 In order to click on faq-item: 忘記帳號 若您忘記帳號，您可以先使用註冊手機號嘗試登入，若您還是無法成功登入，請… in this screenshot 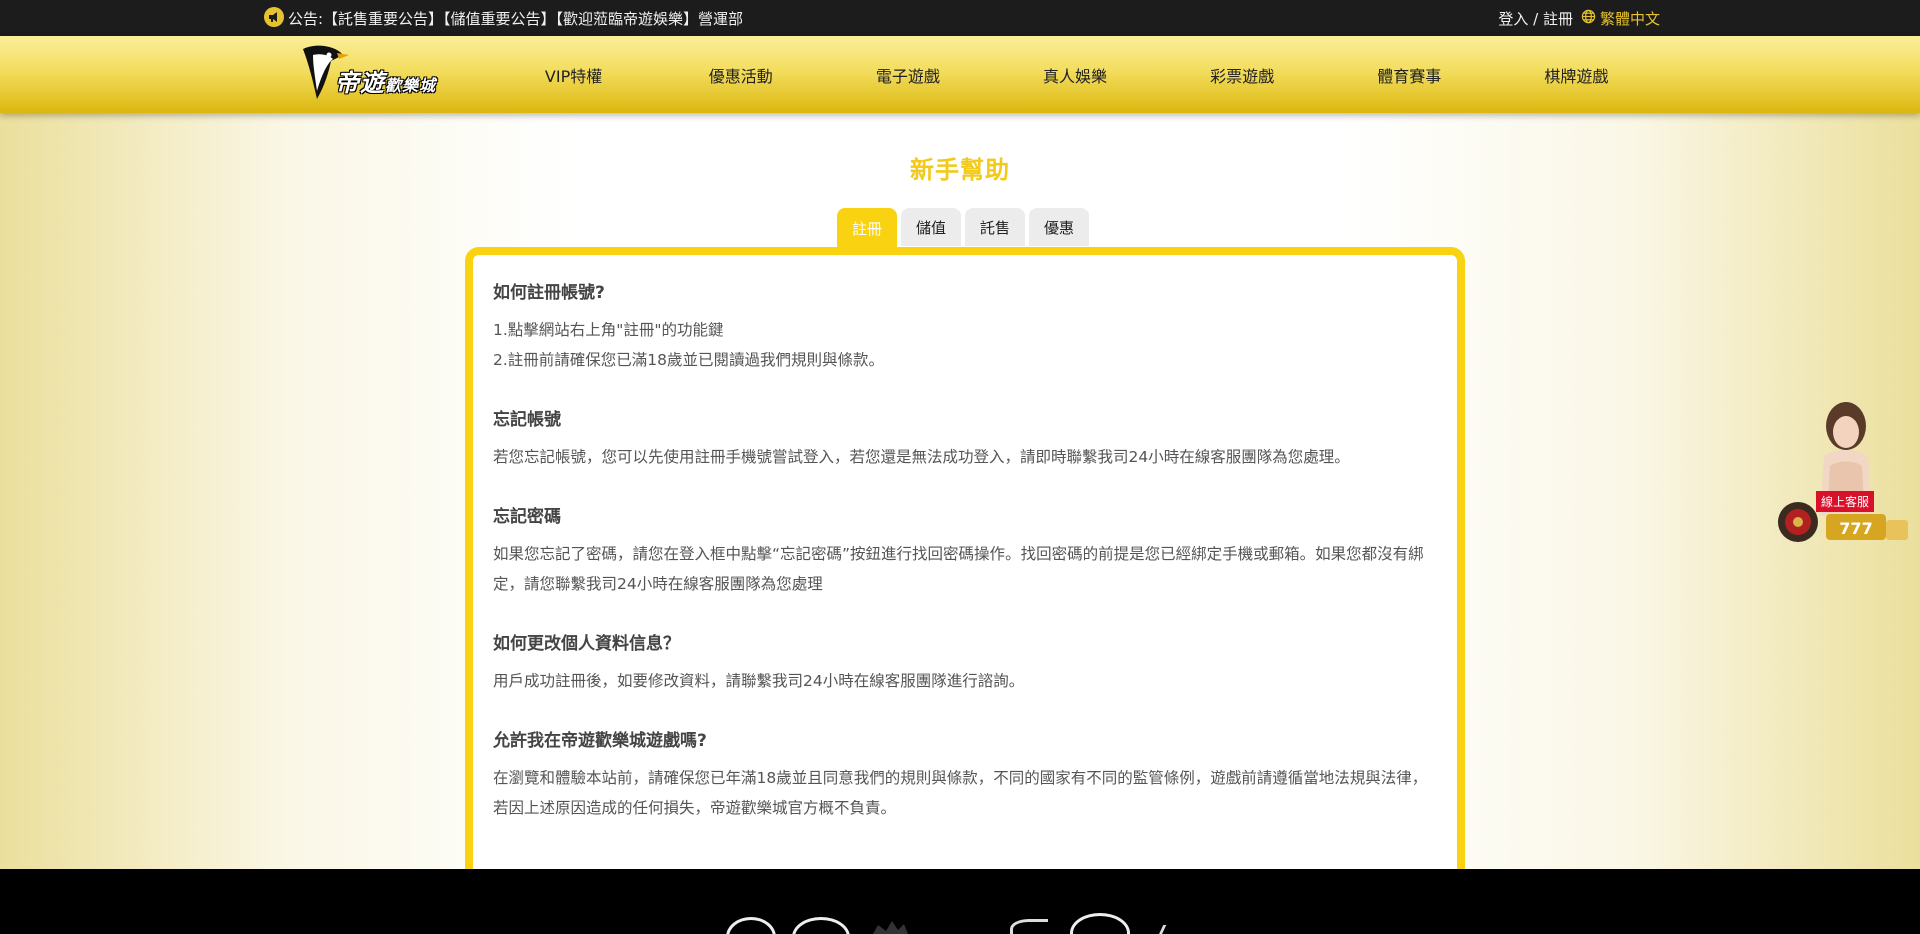, I will do `click(965, 440)`.